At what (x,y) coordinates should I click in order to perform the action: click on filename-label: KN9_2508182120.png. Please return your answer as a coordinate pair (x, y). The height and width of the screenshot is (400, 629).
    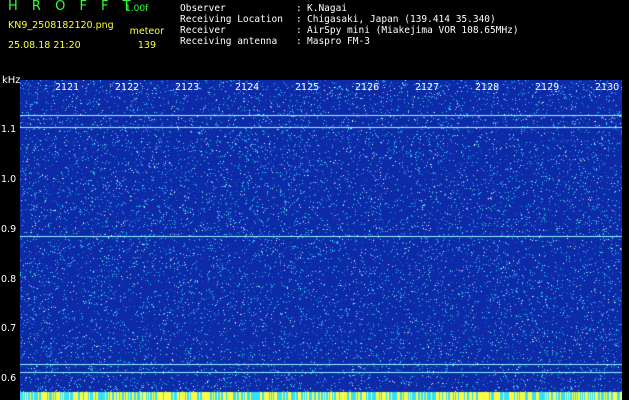
    Looking at the image, I should click on (61, 25).